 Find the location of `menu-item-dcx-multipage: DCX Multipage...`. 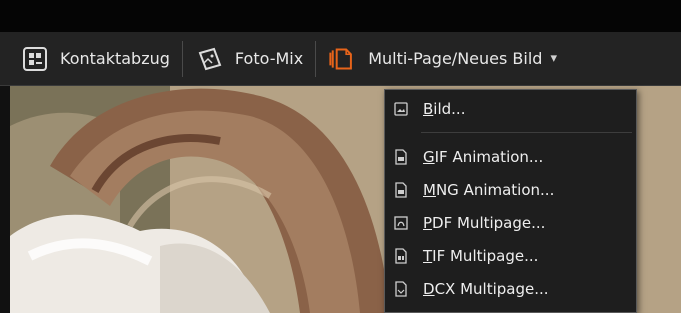

menu-item-dcx-multipage: DCX Multipage... is located at coordinates (510, 289).